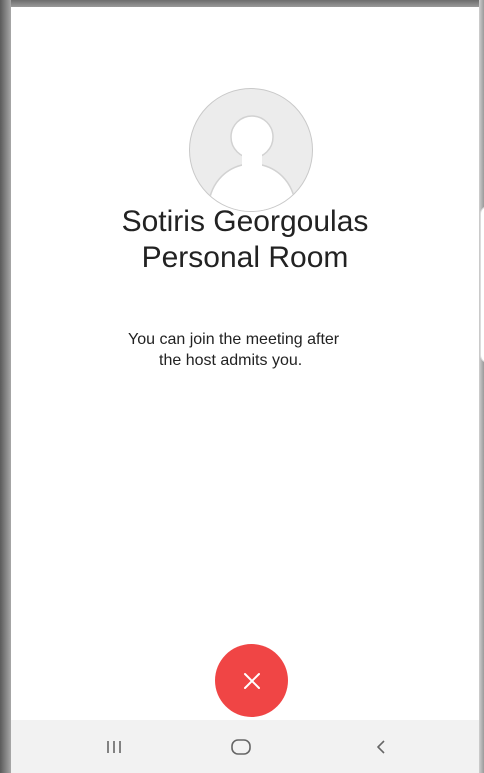 The height and width of the screenshot is (773, 484). Describe the element at coordinates (5, 386) in the screenshot. I see `window-border-left` at that location.